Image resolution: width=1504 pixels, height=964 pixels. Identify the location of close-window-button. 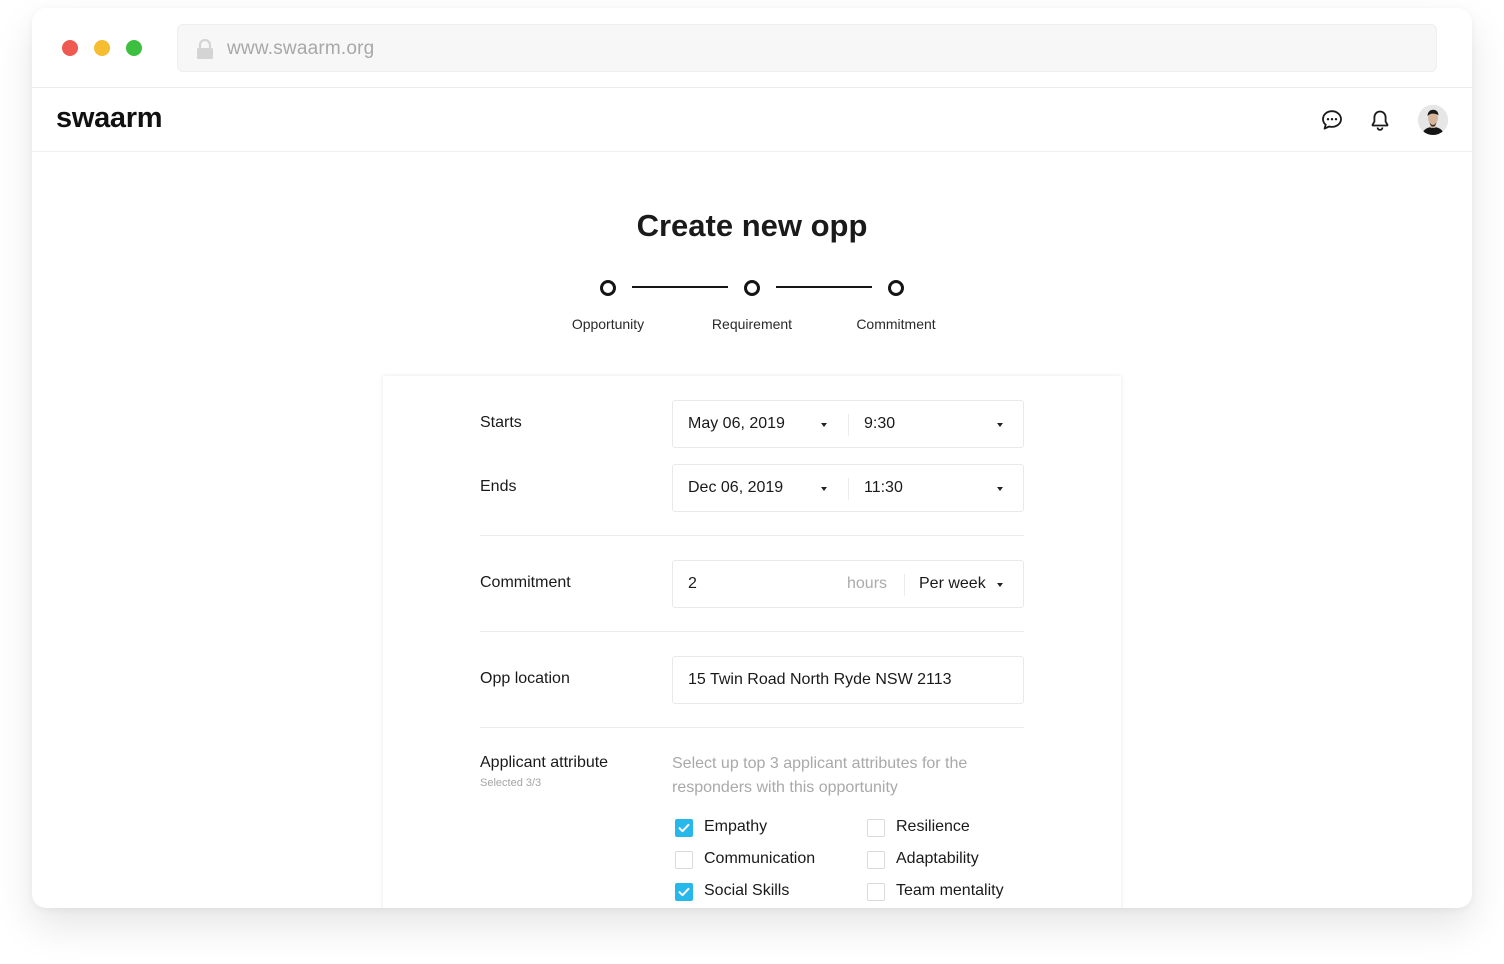
(70, 48).